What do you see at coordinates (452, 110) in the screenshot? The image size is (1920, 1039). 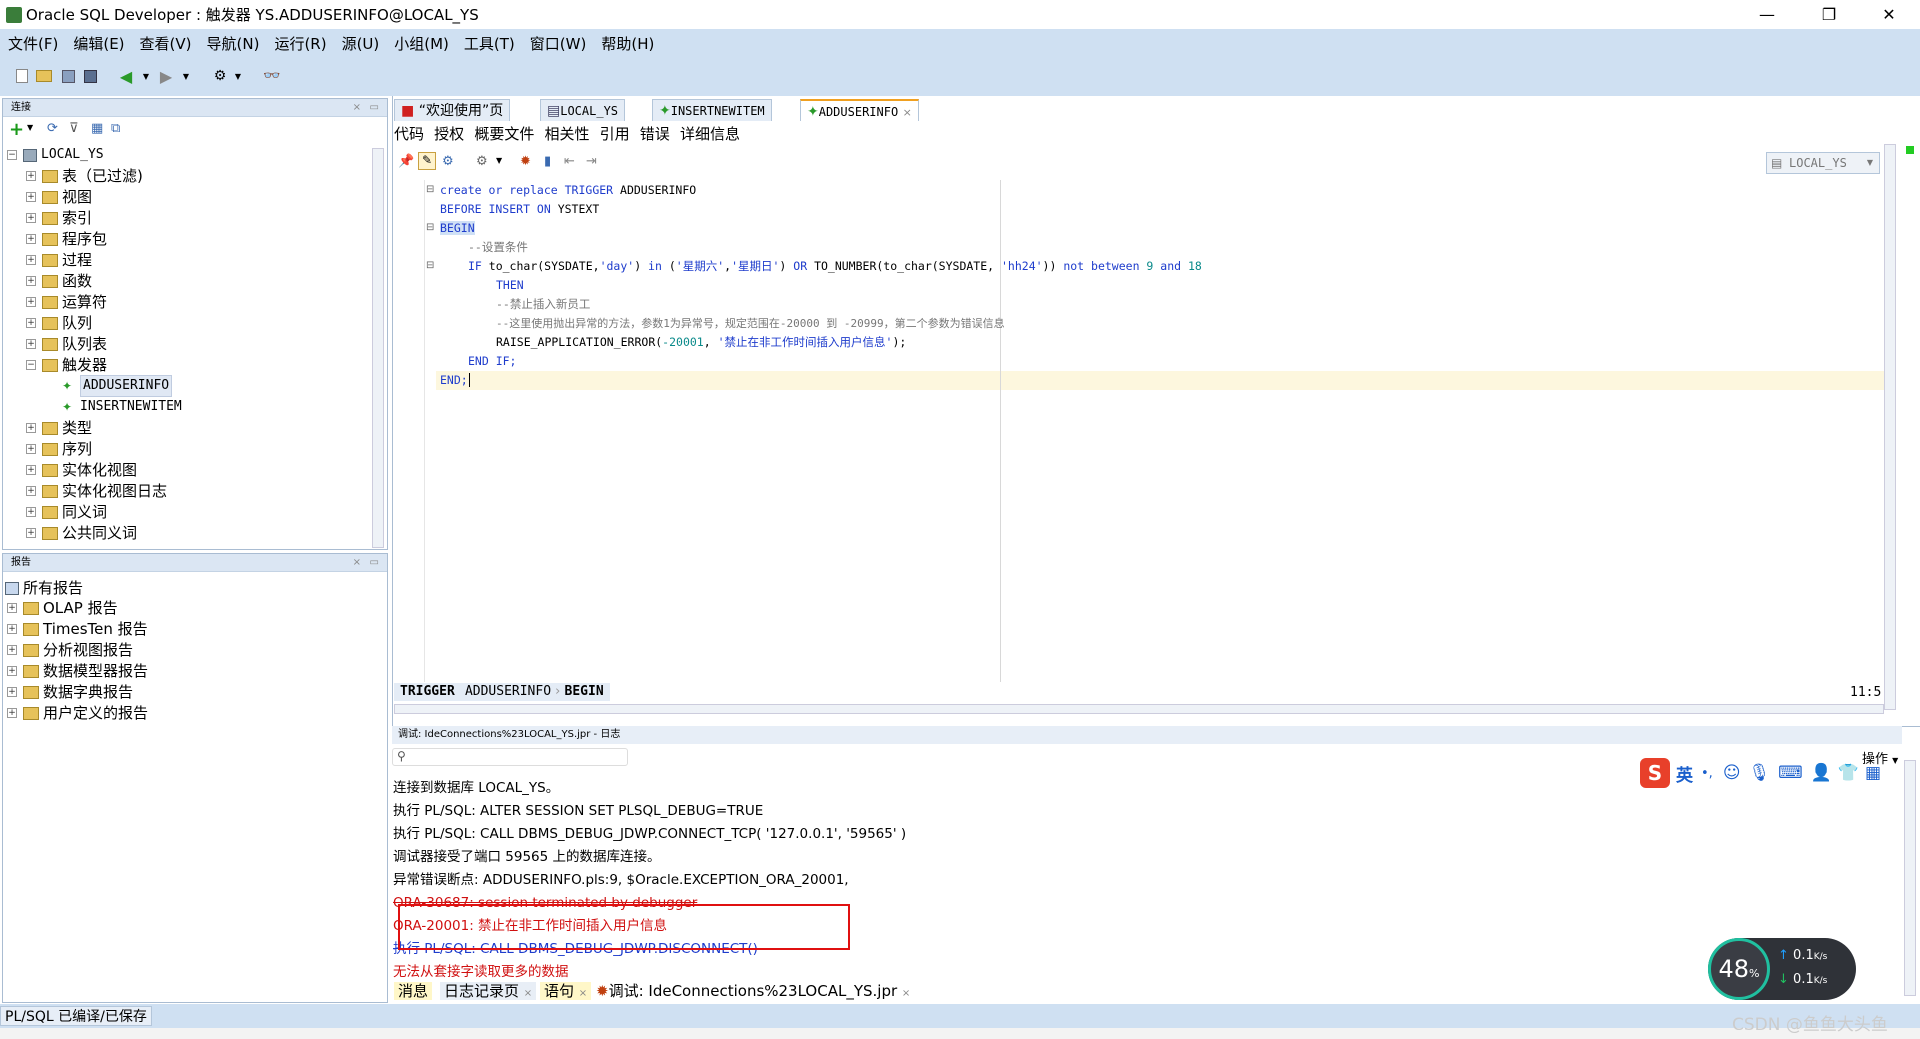 I see `tab-welcome: ■ “欢迎使用”页` at bounding box center [452, 110].